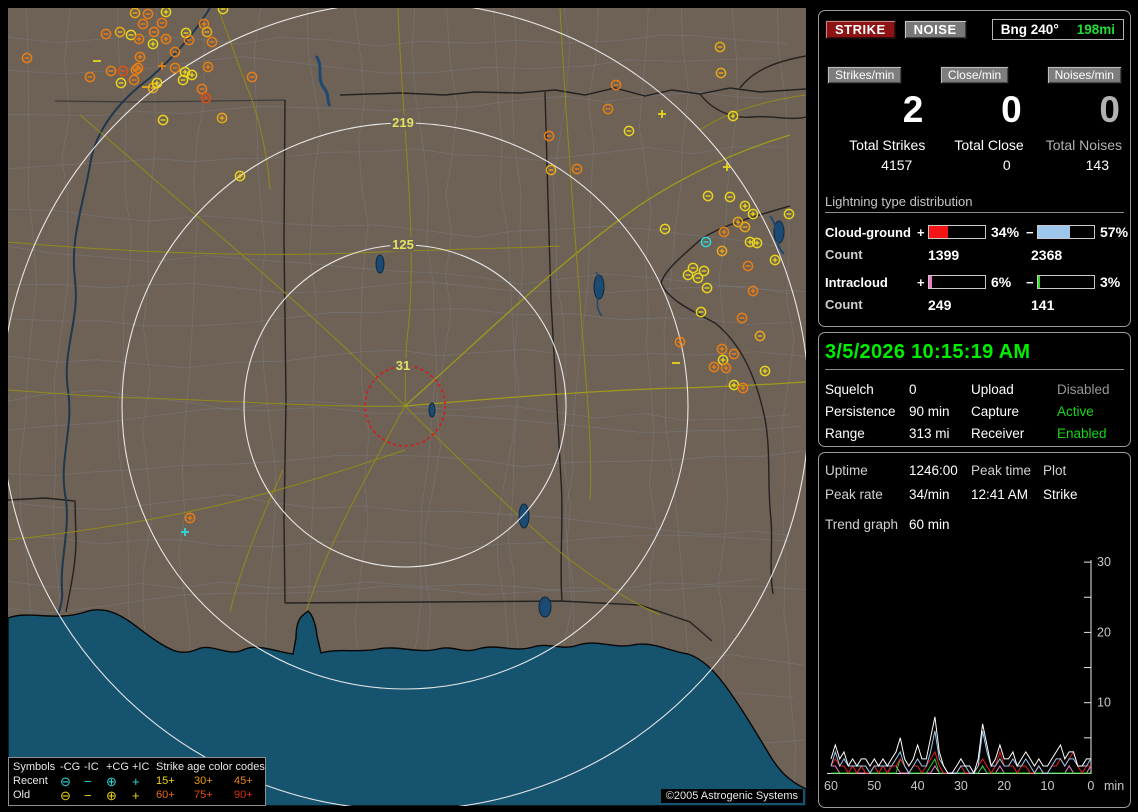  I want to click on peak-rate-value: 34/min, so click(929, 494).